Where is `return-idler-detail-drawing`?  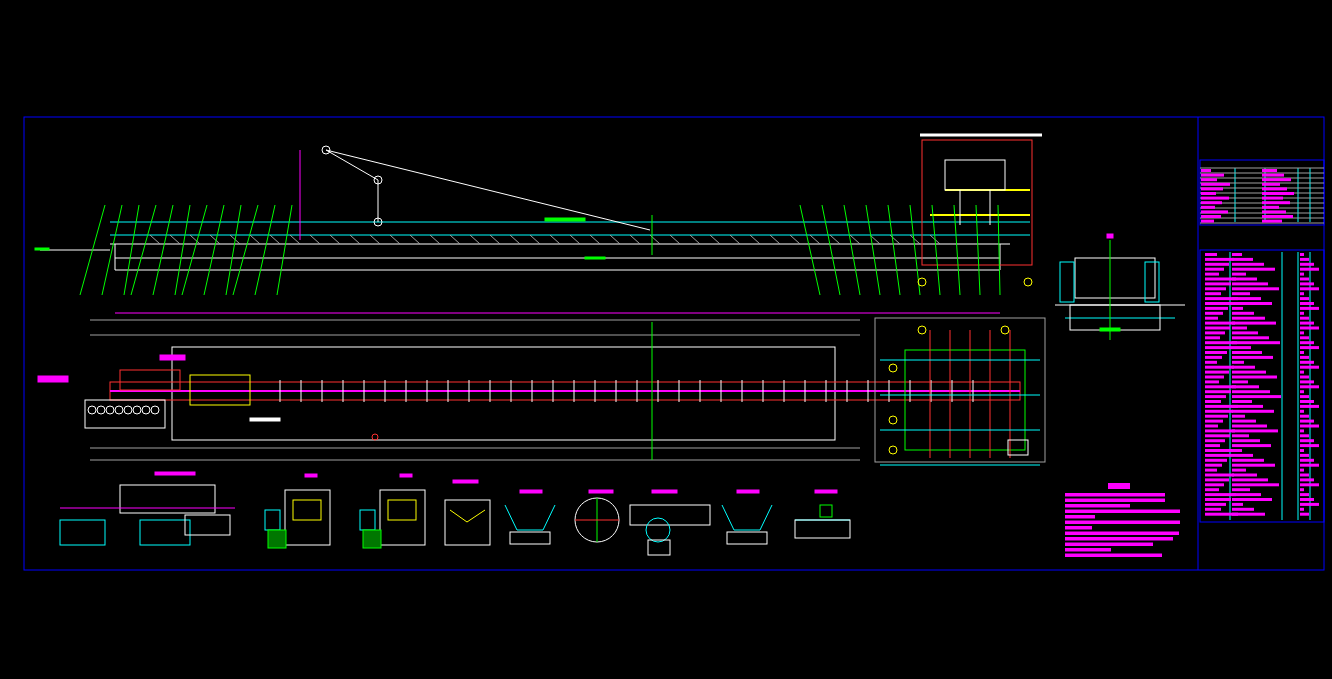
return-idler-detail-drawing is located at coordinates (822, 514).